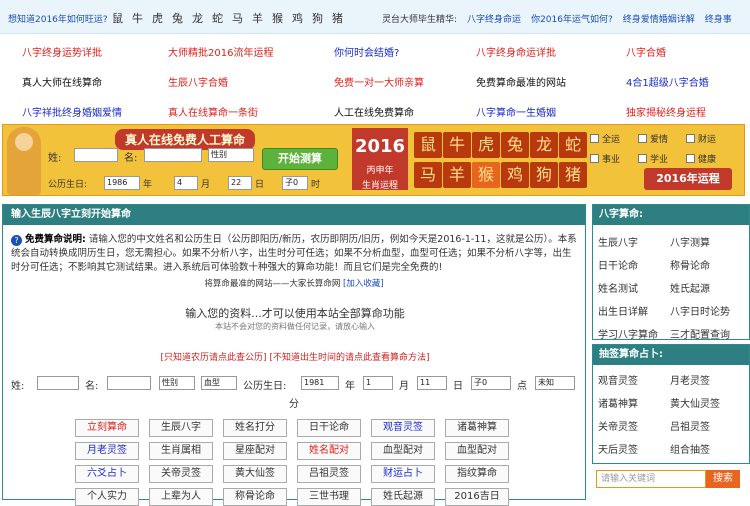 This screenshot has height=506, width=750. I want to click on sidebar-lots-link: 黄大仙灵签, so click(695, 402).